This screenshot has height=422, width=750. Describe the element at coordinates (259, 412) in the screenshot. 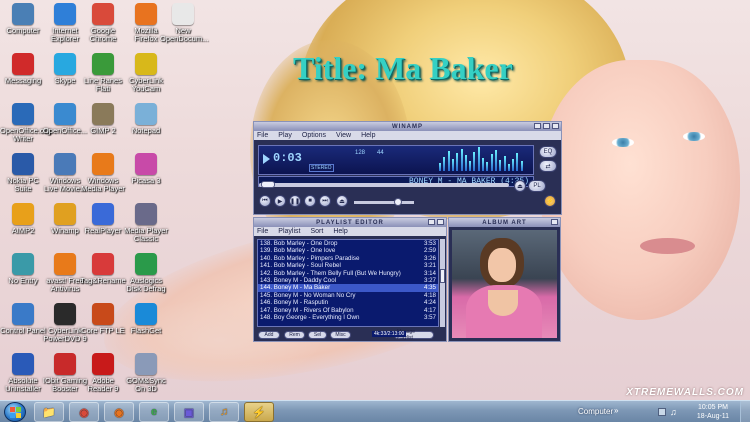

I see `taskbar-button: ⚡` at that location.